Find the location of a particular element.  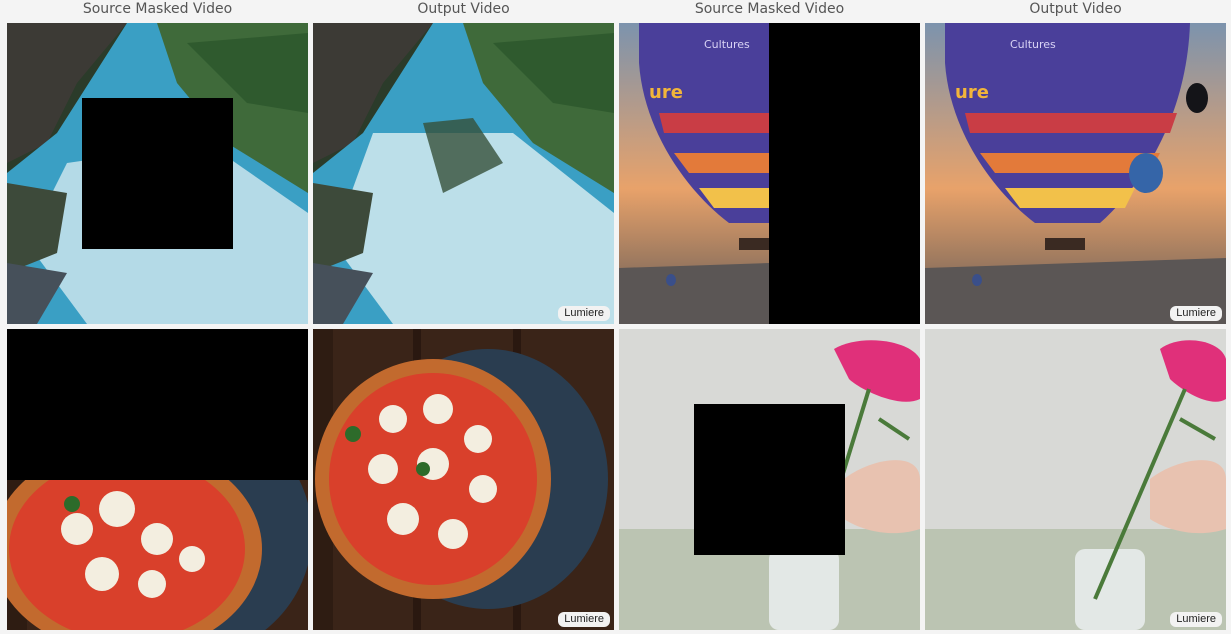

header-source-masked-video-2: Source Masked Video is located at coordinates (769, 9).